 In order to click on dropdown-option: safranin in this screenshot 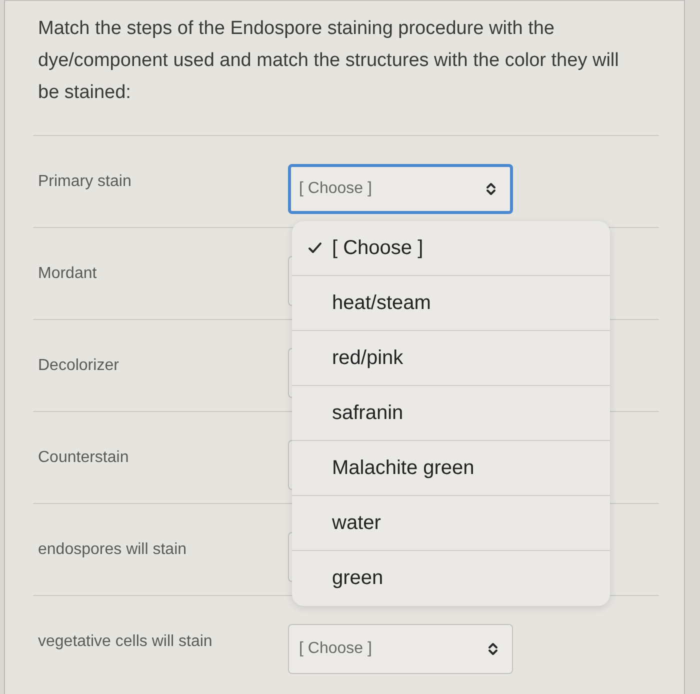, I will do `click(451, 413)`.